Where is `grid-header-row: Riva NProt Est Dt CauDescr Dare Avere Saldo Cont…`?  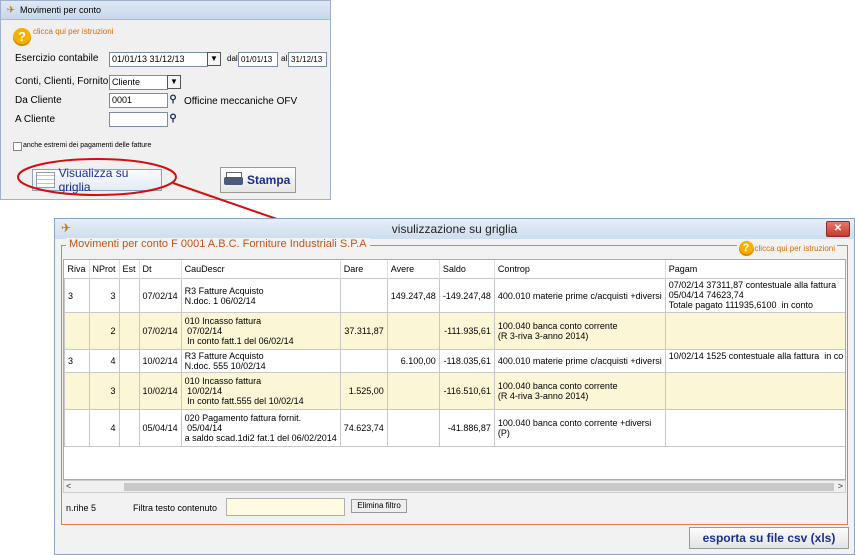
grid-header-row: Riva NProt Est Dt CauDescr Dare Avere Saldo Cont… is located at coordinates (454, 269).